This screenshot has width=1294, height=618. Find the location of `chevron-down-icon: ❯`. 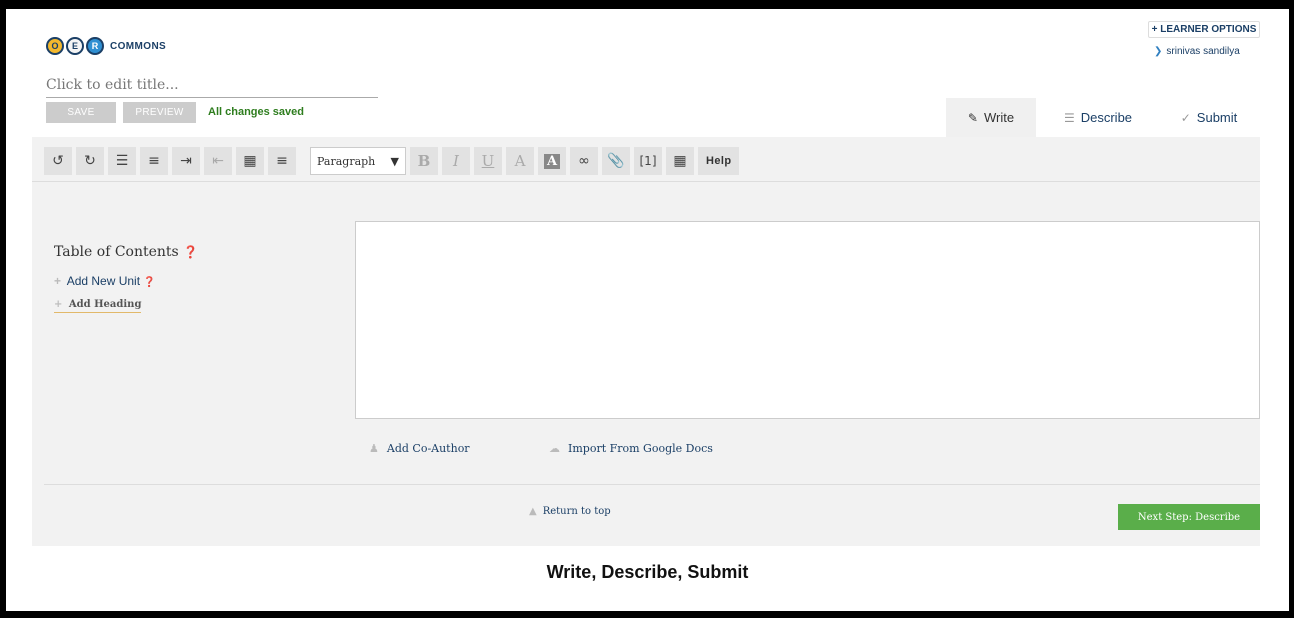

chevron-down-icon: ❯ is located at coordinates (1158, 51).